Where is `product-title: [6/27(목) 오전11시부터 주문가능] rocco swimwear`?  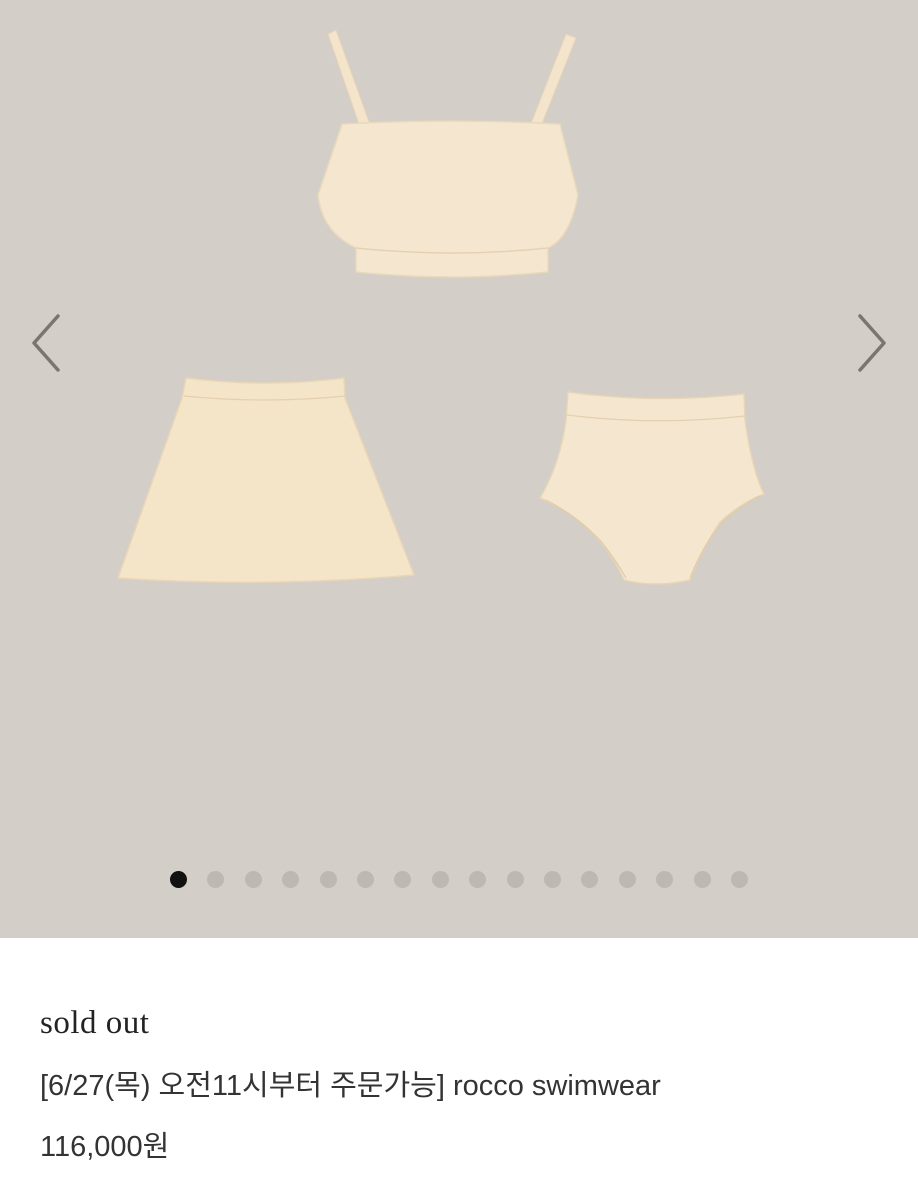 product-title: [6/27(목) 오전11시부터 주문가능] rocco swimwear is located at coordinates (350, 1083).